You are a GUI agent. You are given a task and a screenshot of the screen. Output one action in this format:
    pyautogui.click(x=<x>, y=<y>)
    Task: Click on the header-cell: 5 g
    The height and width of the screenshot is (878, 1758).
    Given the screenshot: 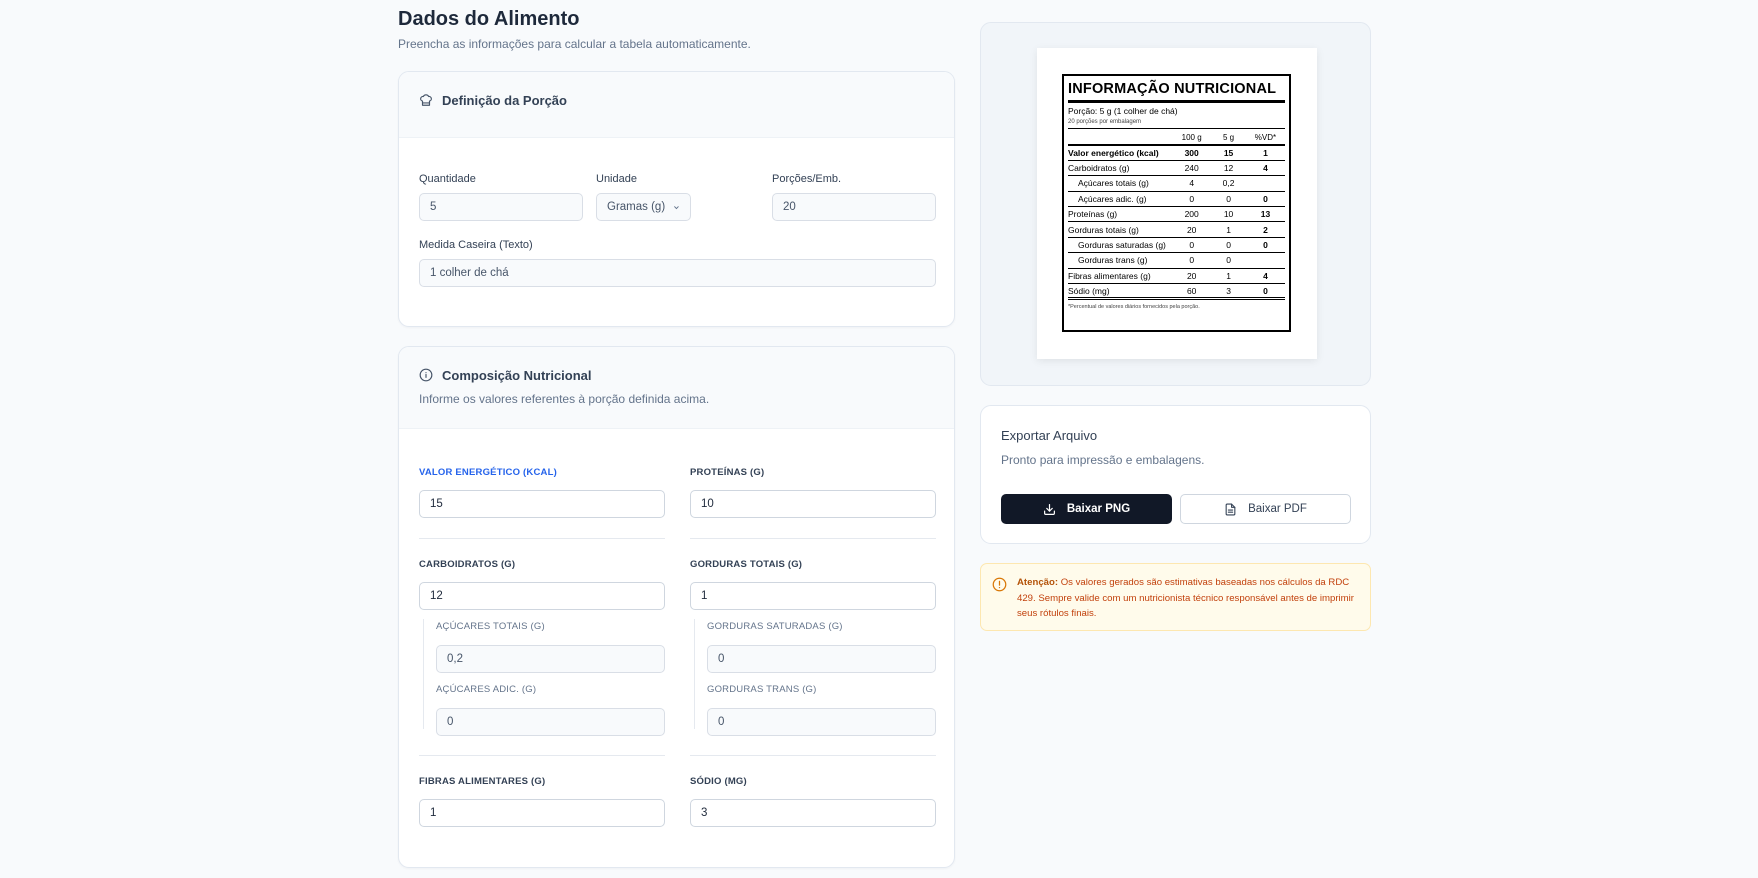 What is the action you would take?
    pyautogui.click(x=1228, y=138)
    